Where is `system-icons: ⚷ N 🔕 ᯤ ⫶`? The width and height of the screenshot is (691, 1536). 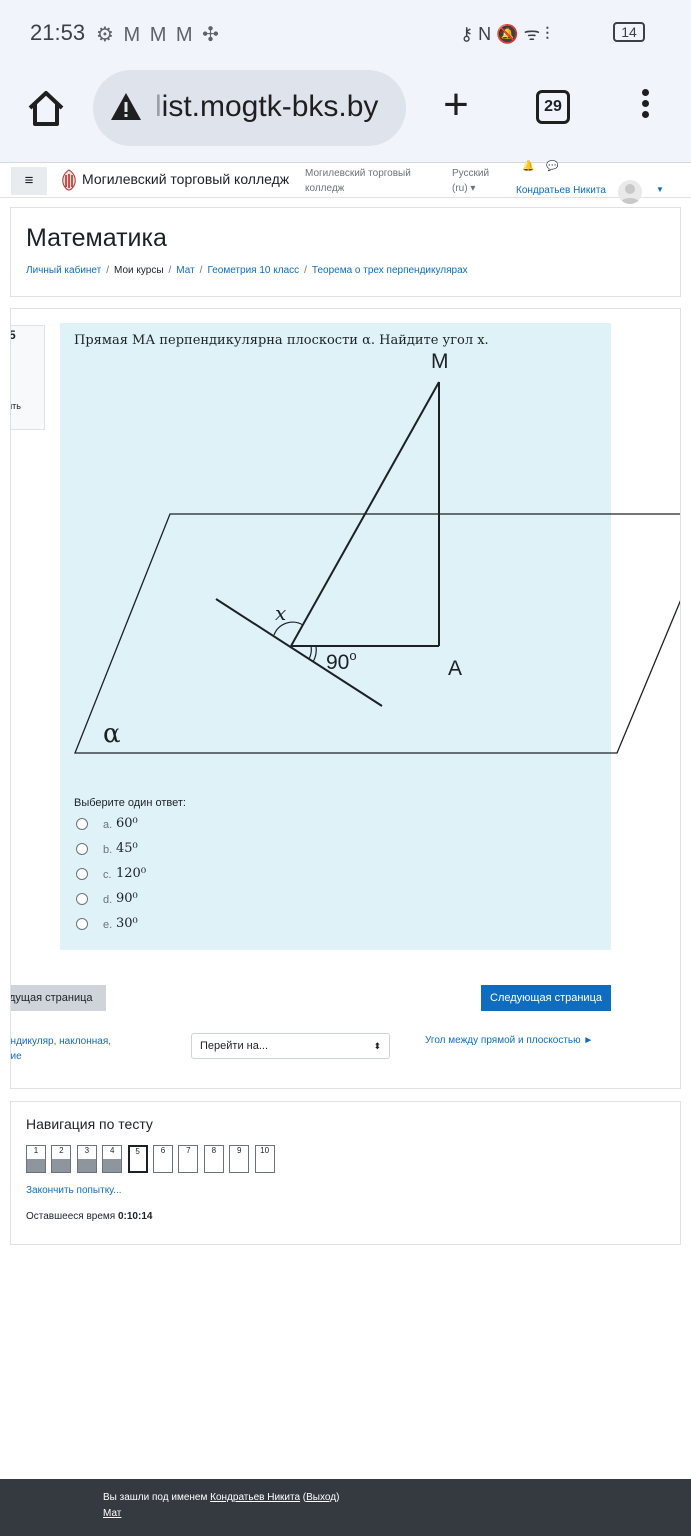
system-icons: ⚷ N 🔕 ᯤ ⫶ is located at coordinates (505, 34).